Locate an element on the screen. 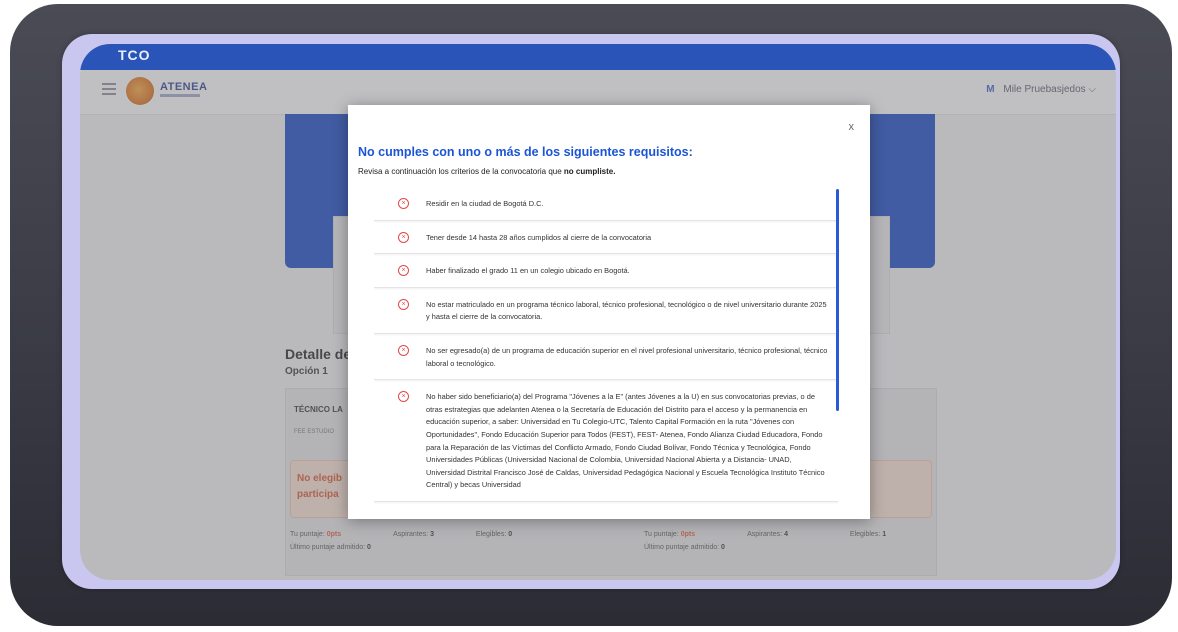  close-button: x is located at coordinates (852, 127).